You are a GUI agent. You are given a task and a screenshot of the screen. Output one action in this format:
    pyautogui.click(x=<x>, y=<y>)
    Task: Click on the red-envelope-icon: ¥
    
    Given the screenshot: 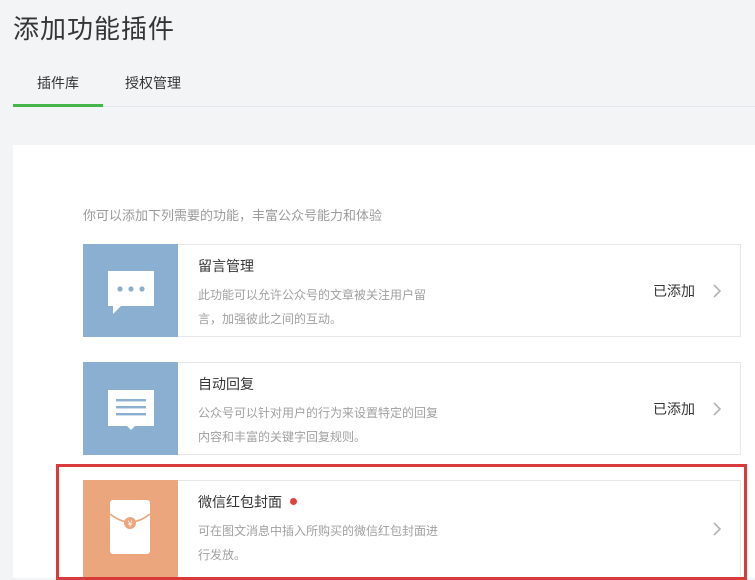 What is the action you would take?
    pyautogui.click(x=130, y=527)
    